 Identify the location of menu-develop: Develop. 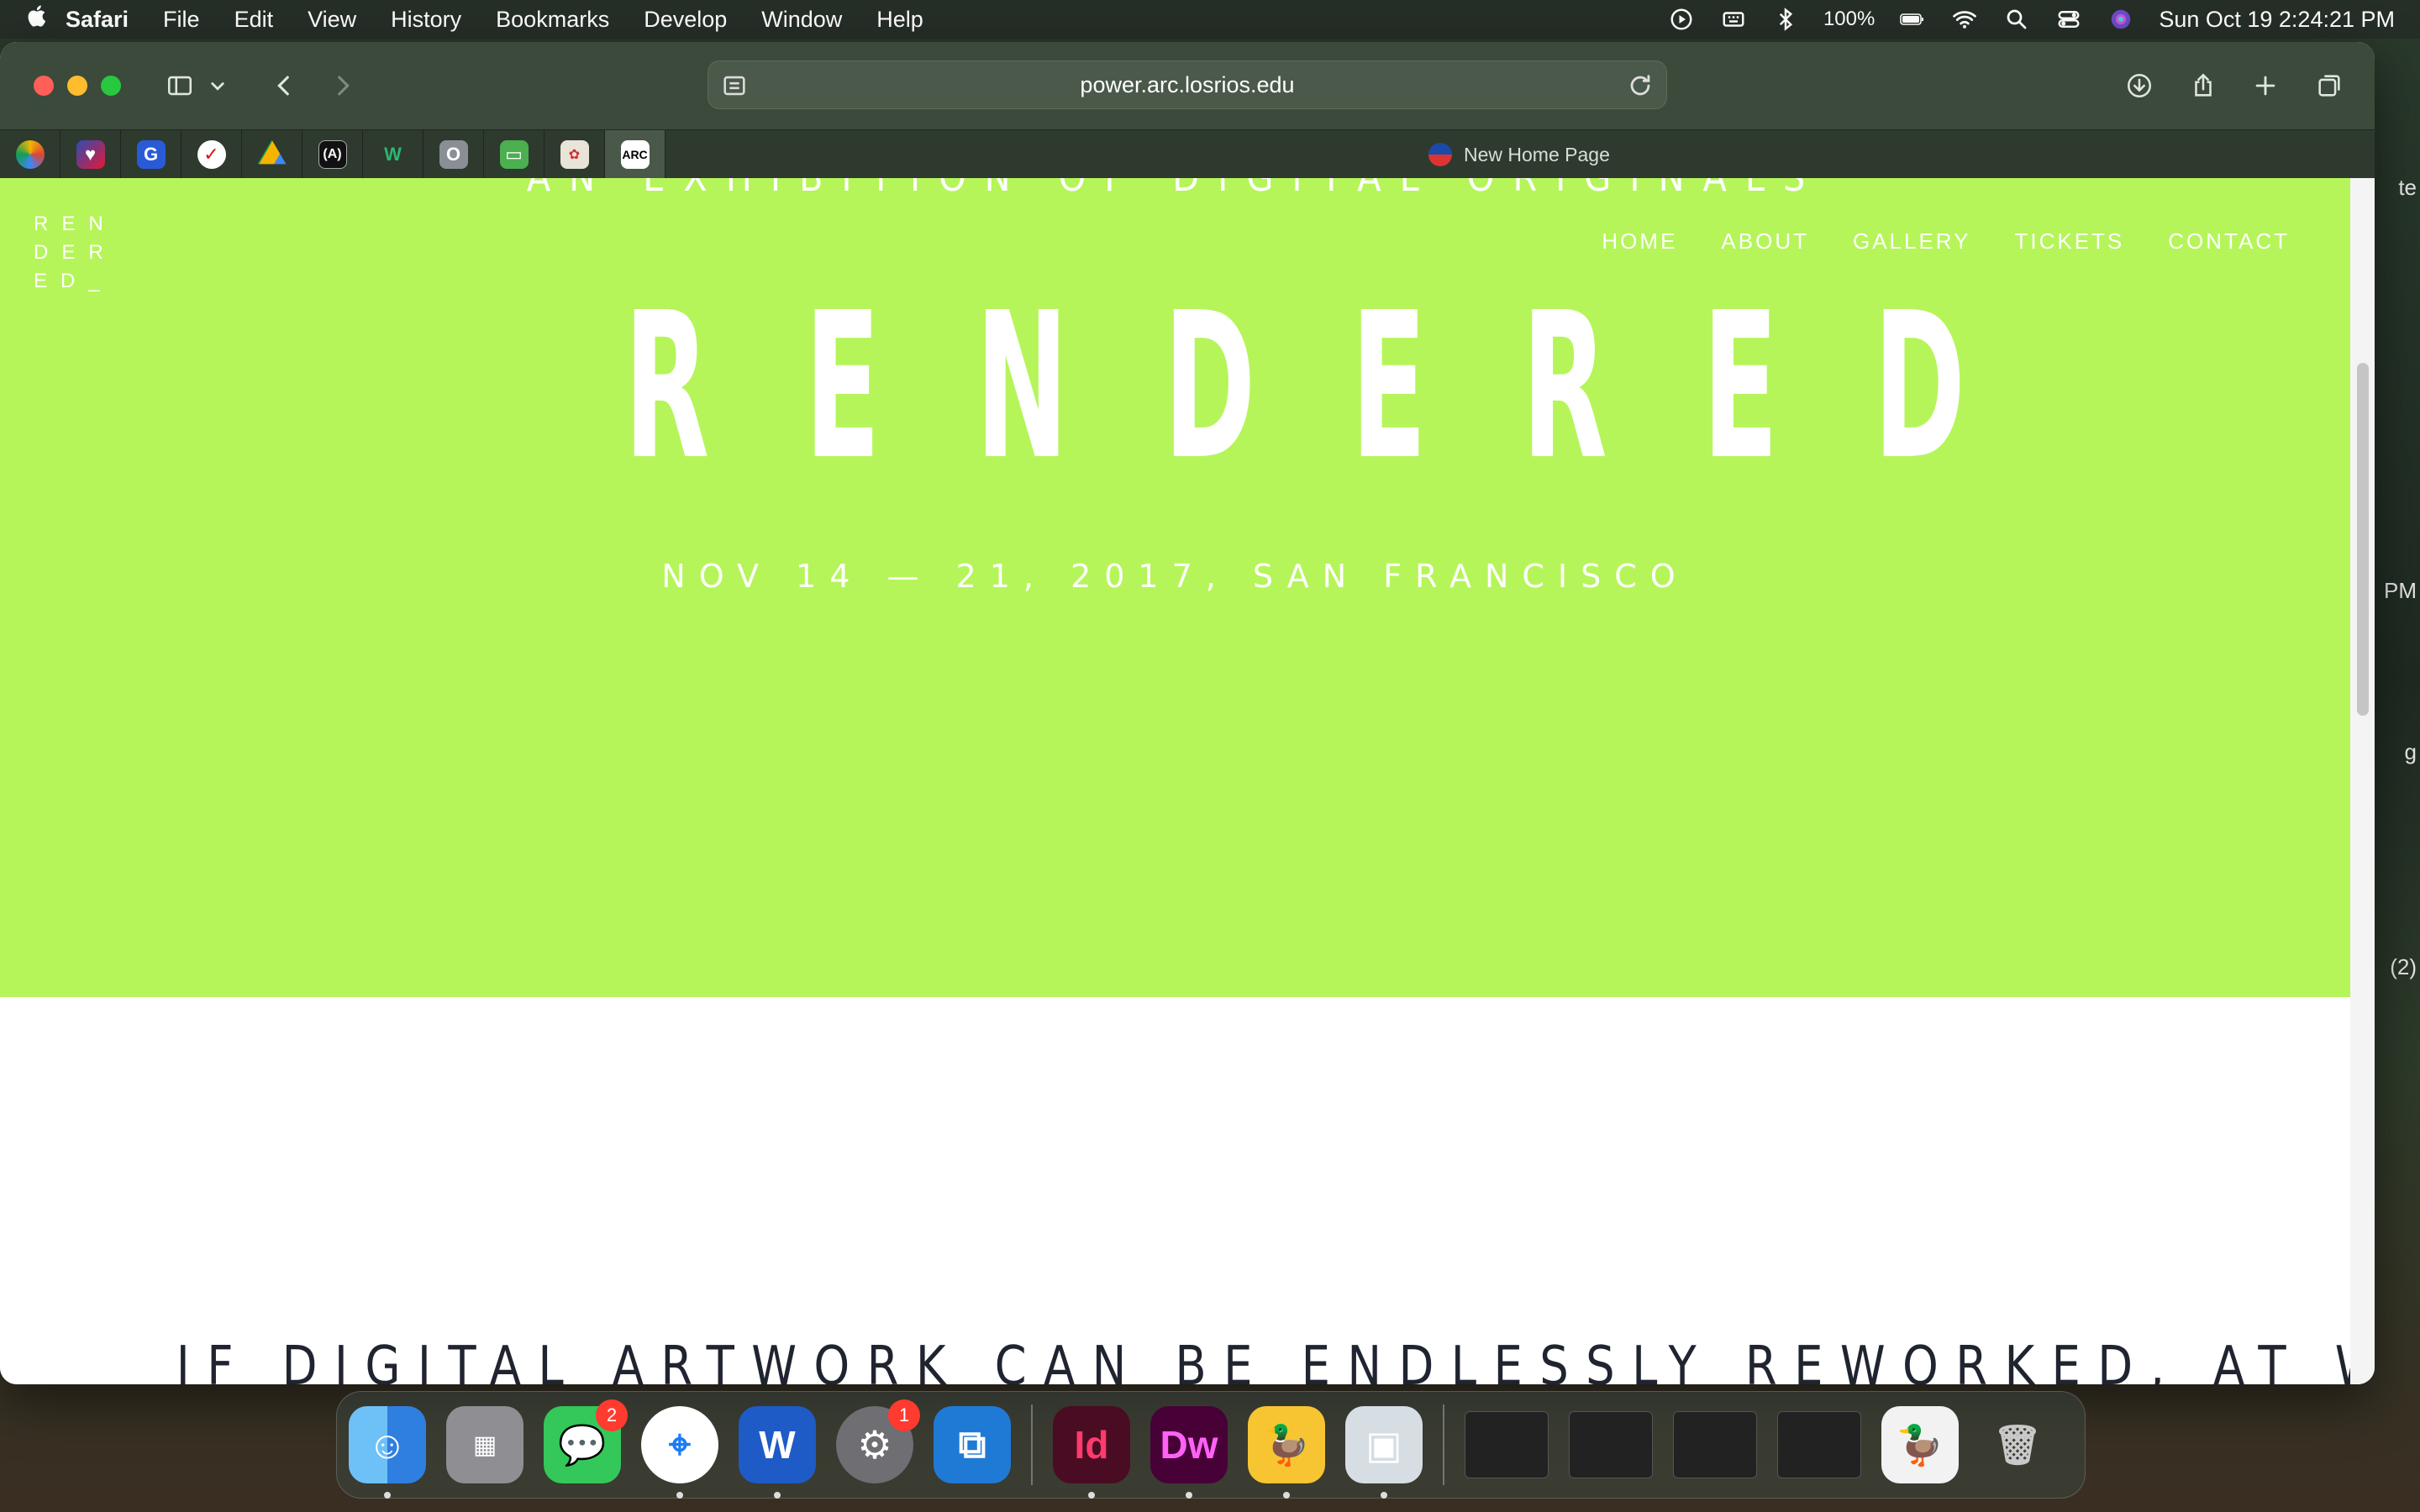
(686, 20).